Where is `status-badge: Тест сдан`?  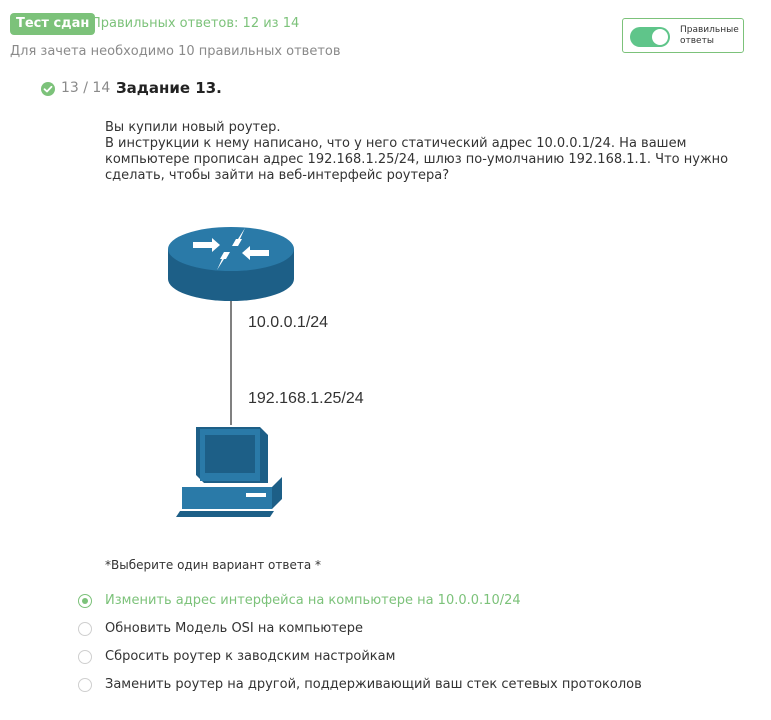
status-badge: Тест сдан is located at coordinates (53, 24).